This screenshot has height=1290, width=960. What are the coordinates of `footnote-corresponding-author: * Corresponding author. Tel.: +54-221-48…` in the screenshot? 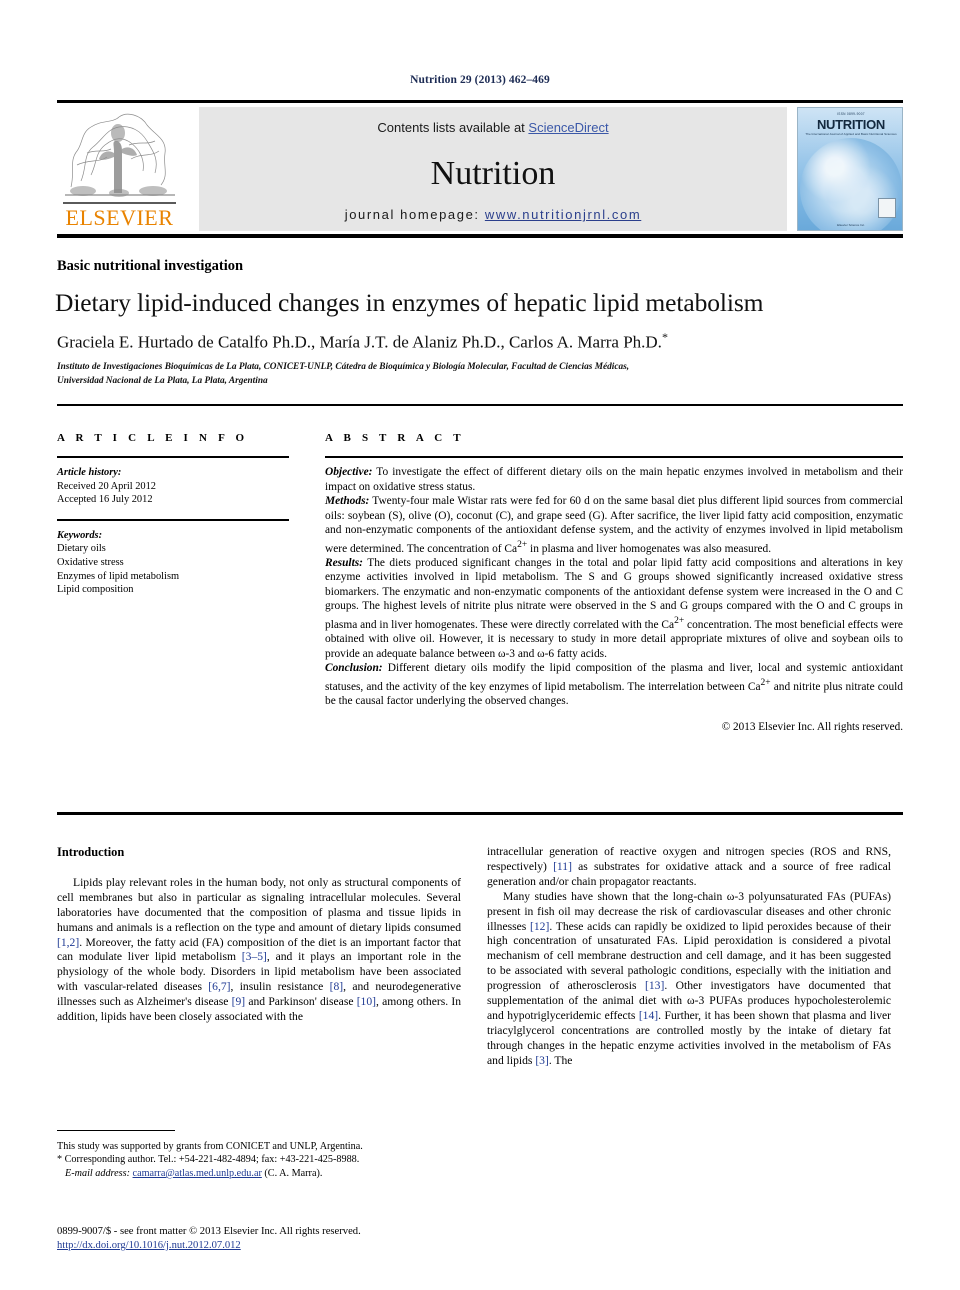 It's located at (259, 1159).